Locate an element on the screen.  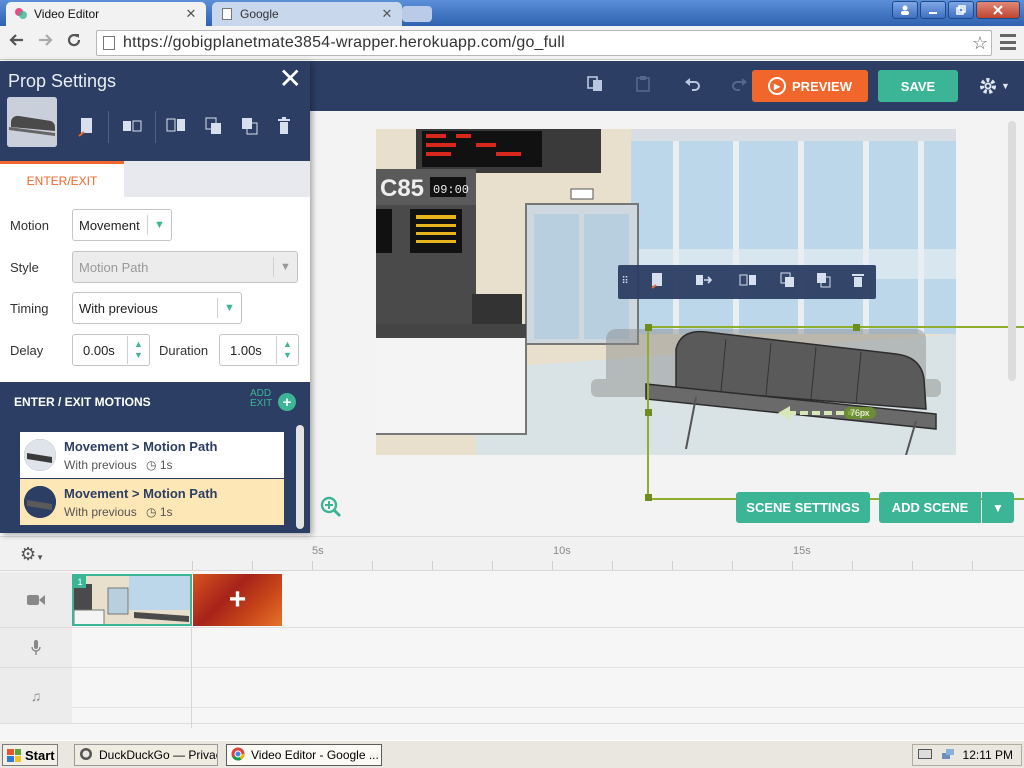
browser-tab-title: Video Editor is located at coordinates (67, 14).